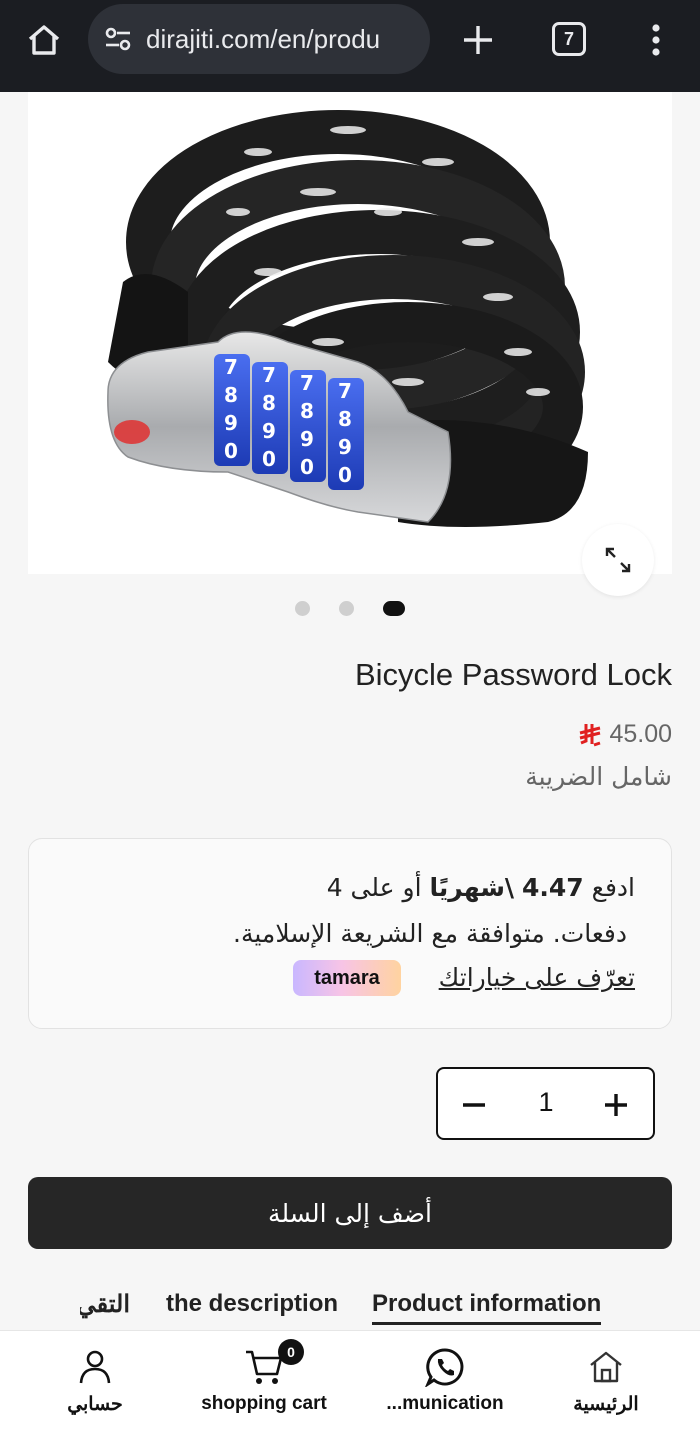 The height and width of the screenshot is (1429, 700). Describe the element at coordinates (430, 933) in the screenshot. I see `tamara-sharia-note: دفعات. متوافقة مع الشريعة الإسلامية.` at that location.